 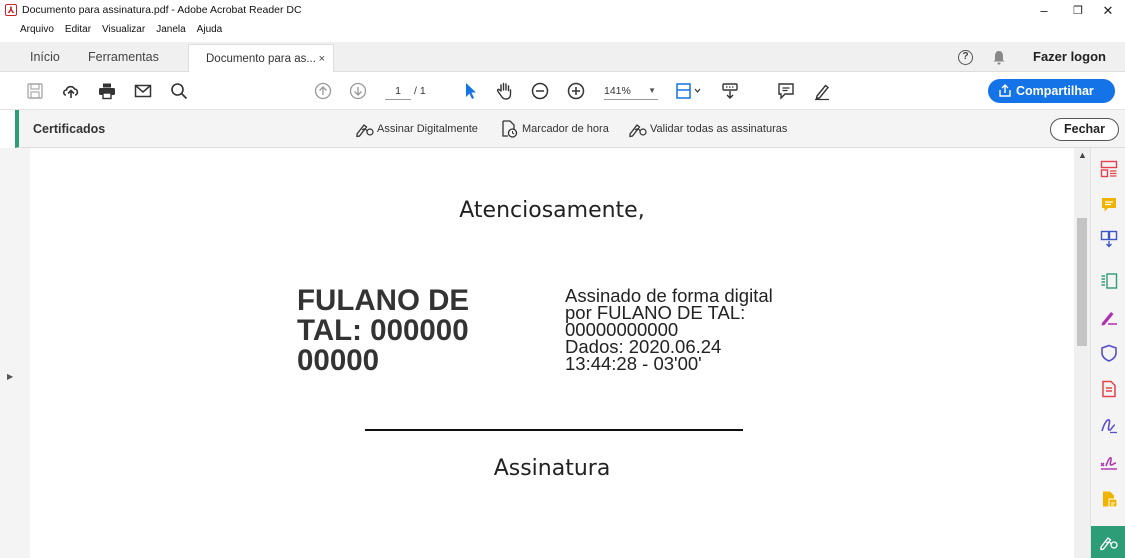 I want to click on sign-digitally-button: Assinar Digitalmente, so click(x=416, y=129).